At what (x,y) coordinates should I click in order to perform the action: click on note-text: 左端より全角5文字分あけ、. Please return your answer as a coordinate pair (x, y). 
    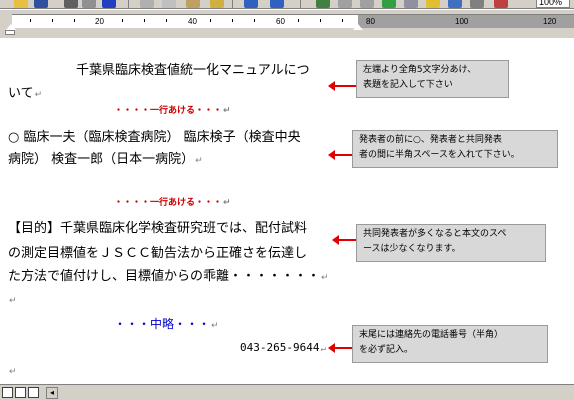
    Looking at the image, I should click on (420, 70).